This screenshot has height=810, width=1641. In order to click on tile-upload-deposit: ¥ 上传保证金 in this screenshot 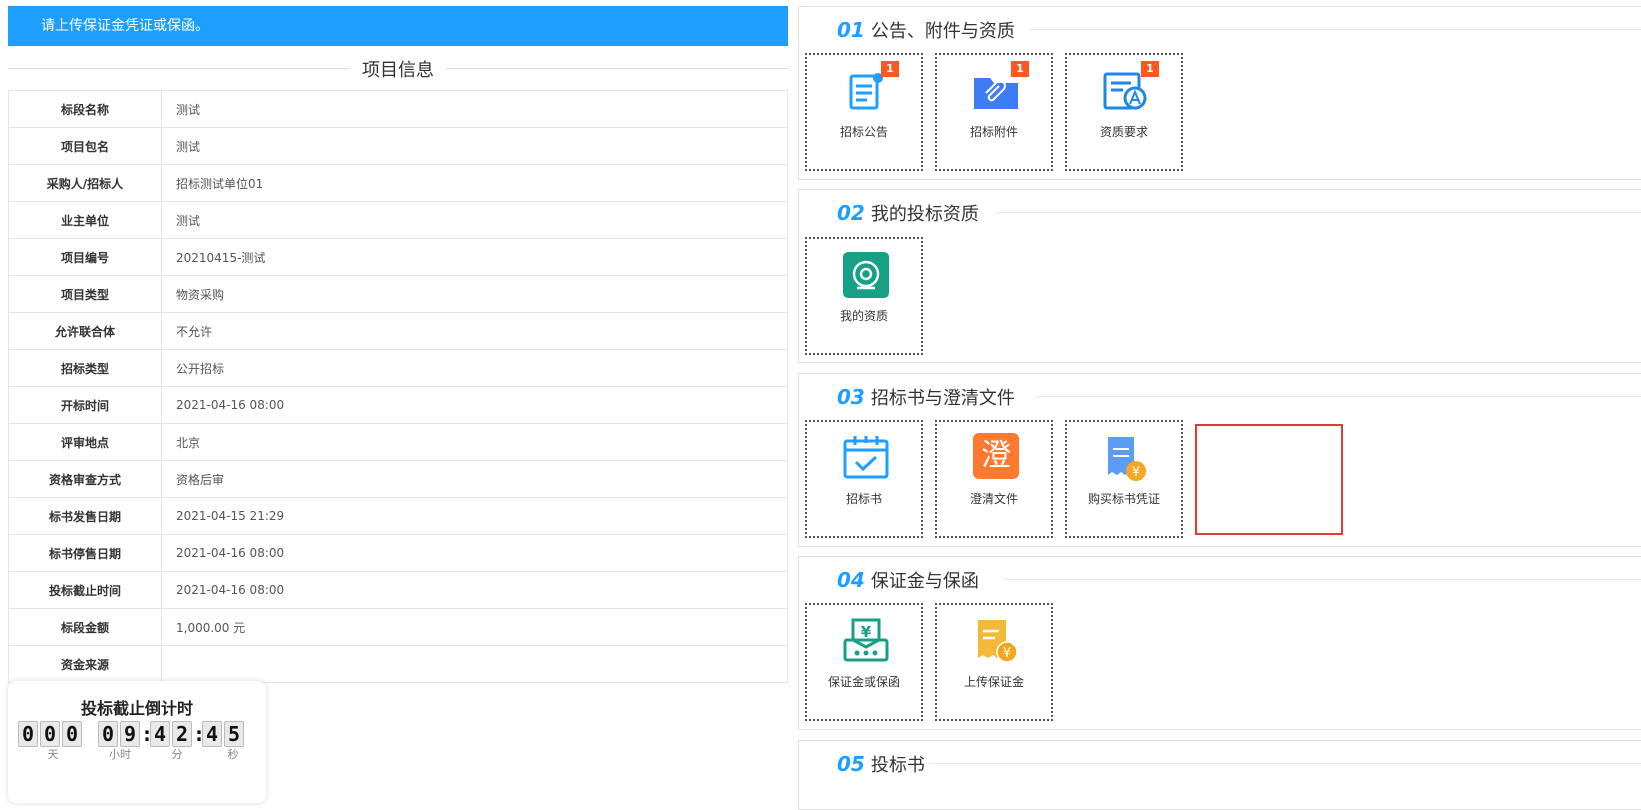, I will do `click(994, 662)`.